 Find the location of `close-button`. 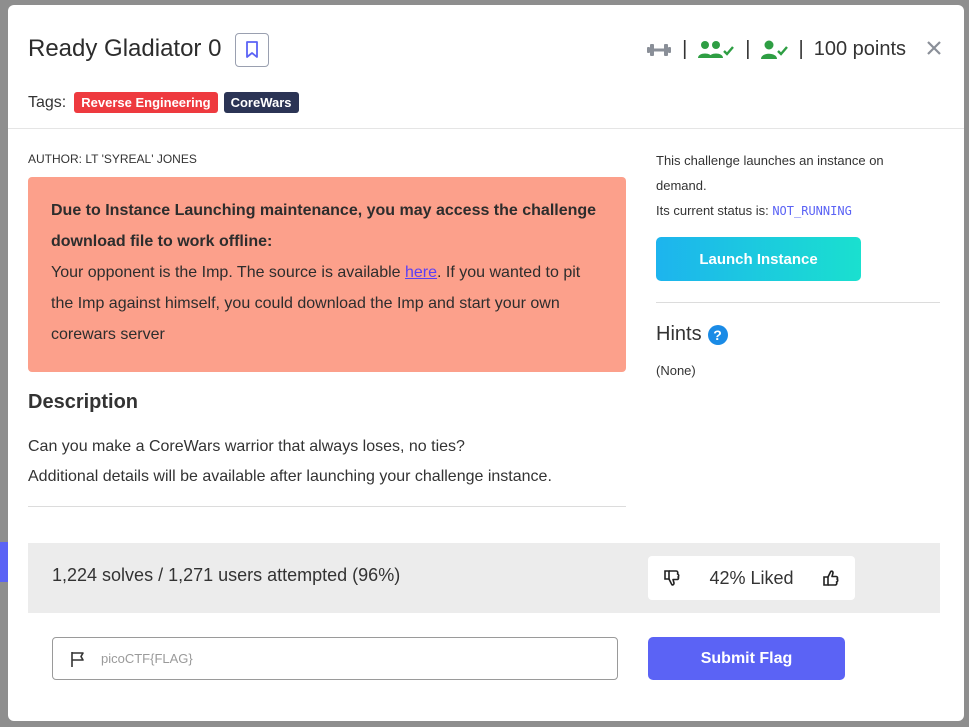

close-button is located at coordinates (934, 47).